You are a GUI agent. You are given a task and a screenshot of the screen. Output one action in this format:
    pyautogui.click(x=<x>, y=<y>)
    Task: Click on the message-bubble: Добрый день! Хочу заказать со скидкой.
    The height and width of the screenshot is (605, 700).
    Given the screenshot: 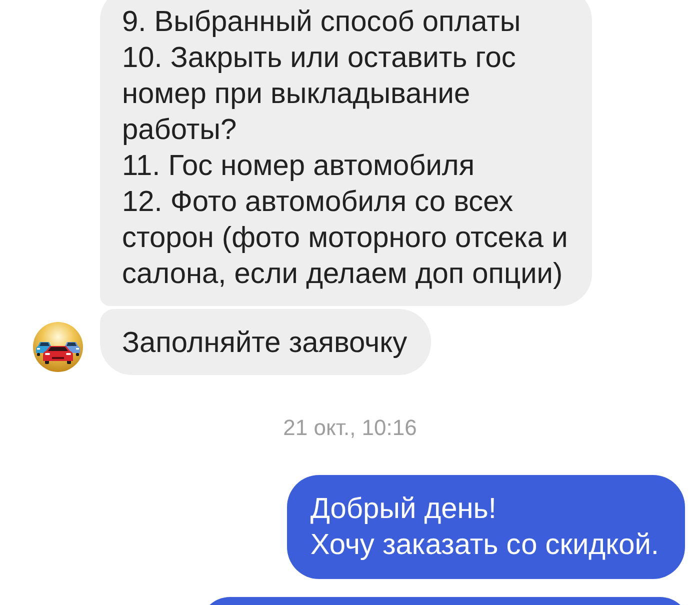 What is the action you would take?
    pyautogui.click(x=486, y=527)
    